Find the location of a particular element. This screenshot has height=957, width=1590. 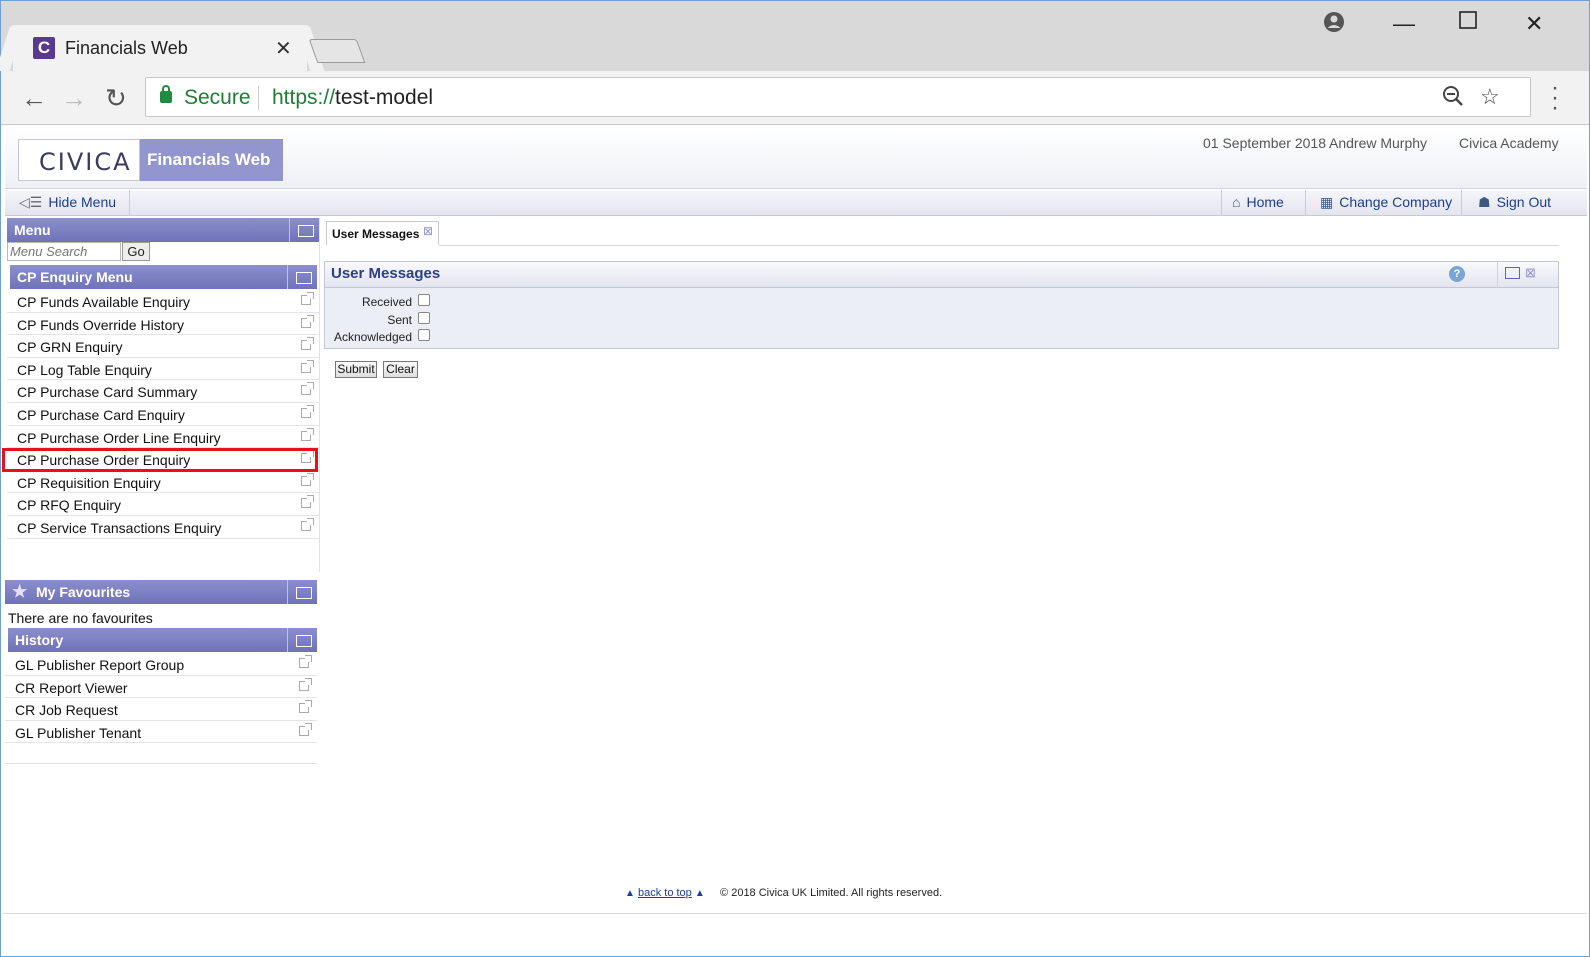

url-host: test-model is located at coordinates (384, 97).